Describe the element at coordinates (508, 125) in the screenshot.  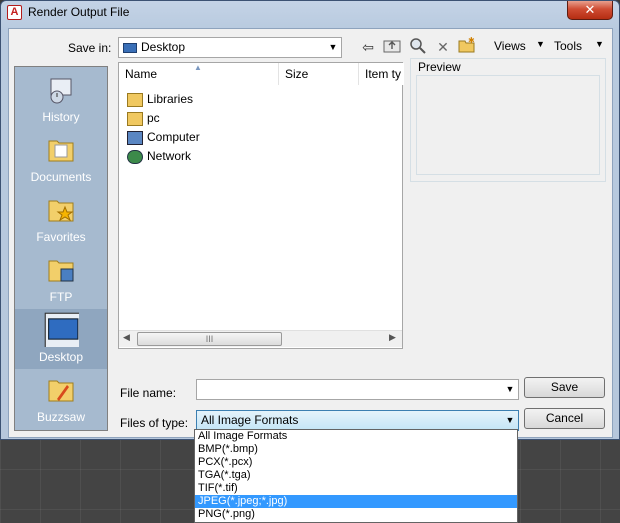
I see `preview-area` at that location.